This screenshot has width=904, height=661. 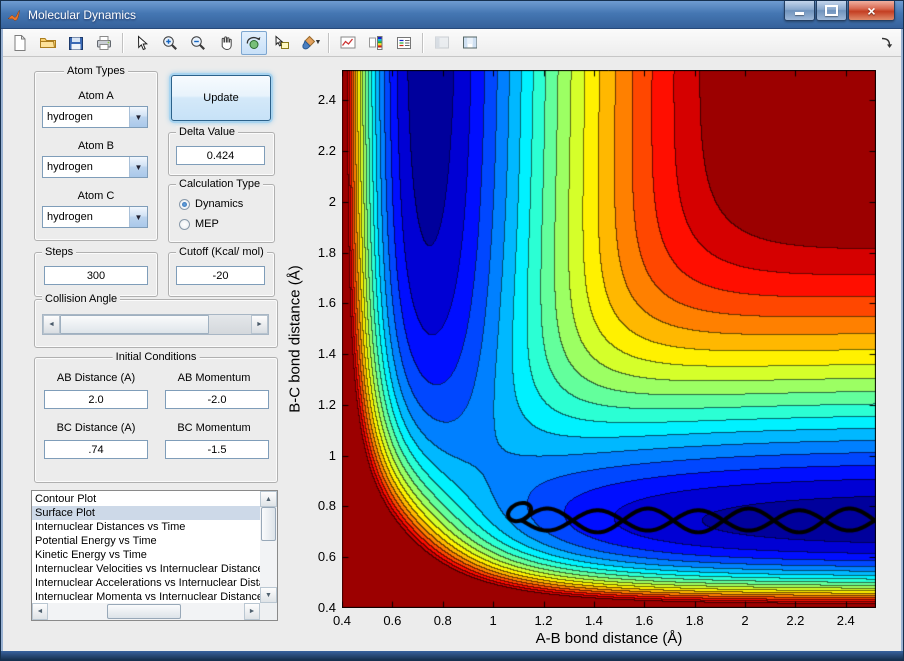 I want to click on update-button: Update, so click(x=221, y=98).